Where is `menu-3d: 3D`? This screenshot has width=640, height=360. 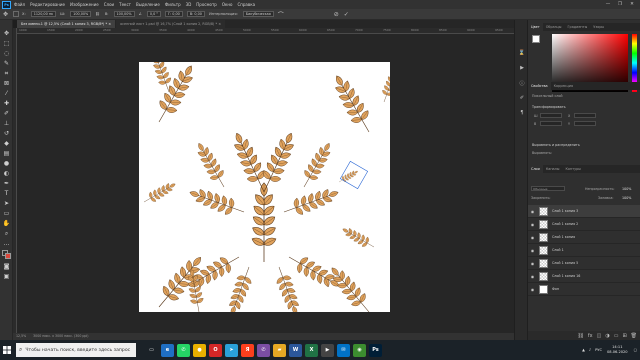
menu-3d: 3D is located at coordinates (189, 4).